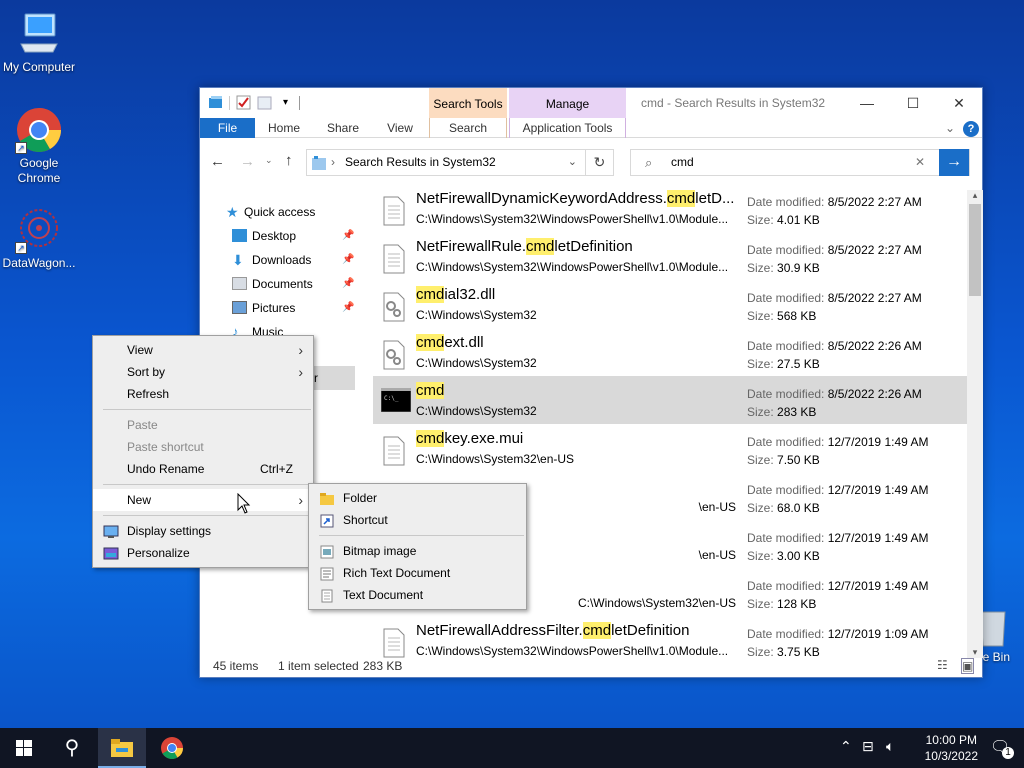 This screenshot has width=1024, height=768. I want to click on tab-view: View, so click(400, 128).